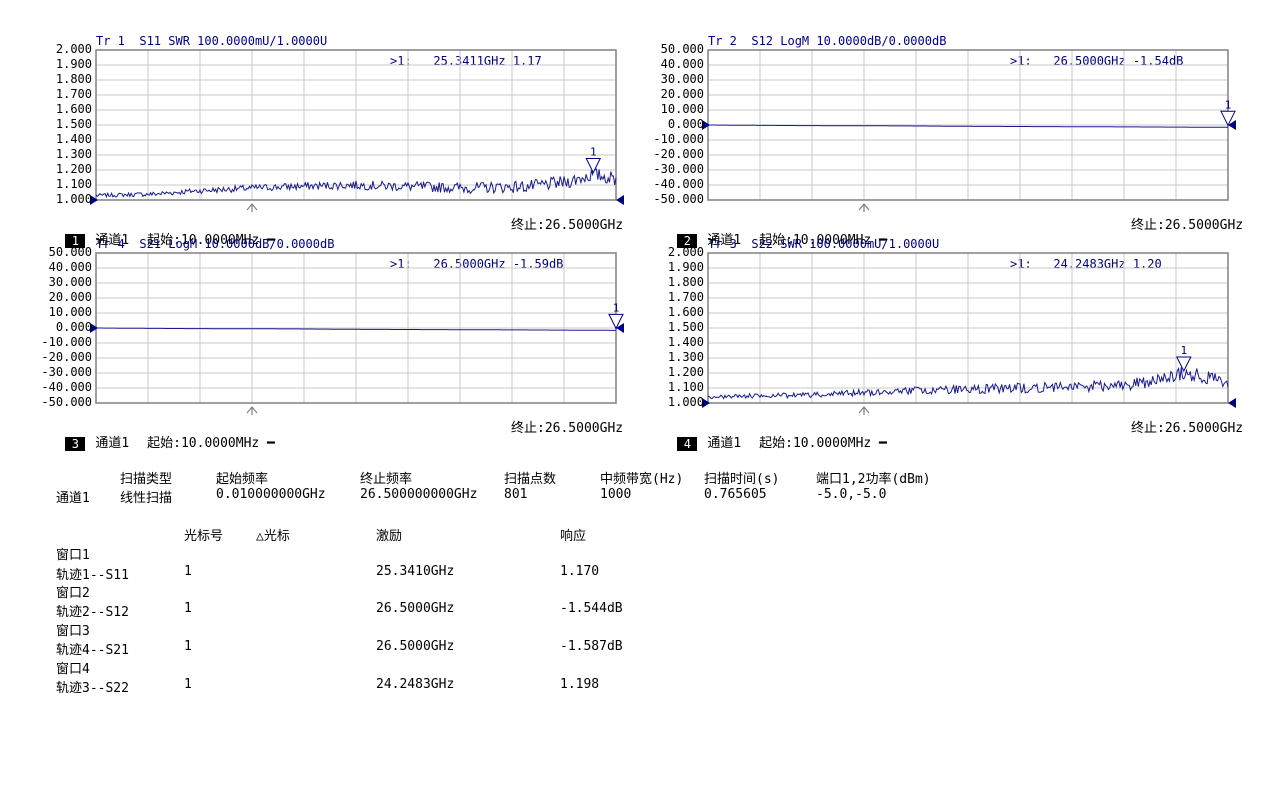 The image size is (1280, 800). What do you see at coordinates (92, 612) in the screenshot?
I see `trace-label: 轨迹2--S12` at bounding box center [92, 612].